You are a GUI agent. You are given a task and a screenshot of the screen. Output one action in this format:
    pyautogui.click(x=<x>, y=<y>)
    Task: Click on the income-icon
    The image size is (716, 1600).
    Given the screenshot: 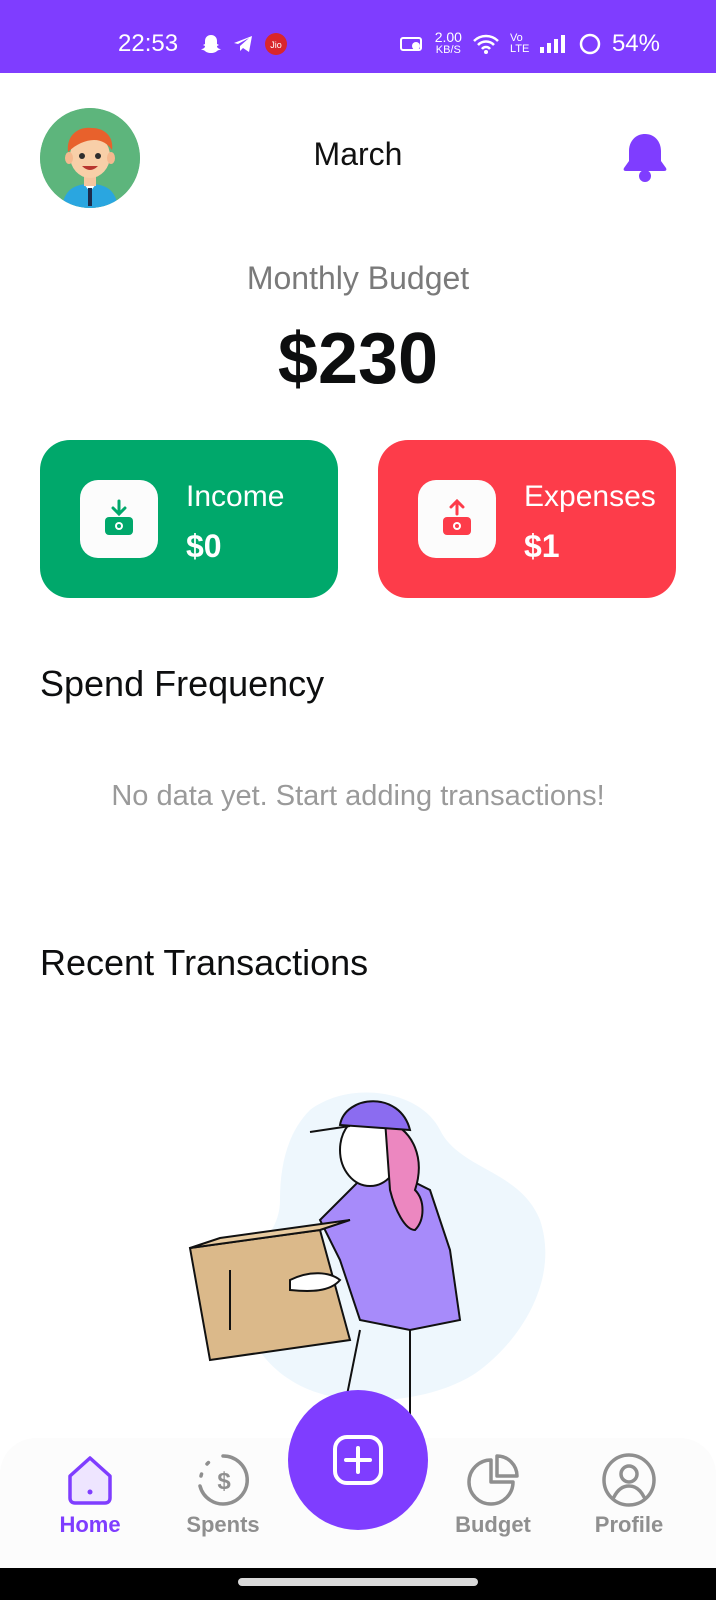 What is the action you would take?
    pyautogui.click(x=119, y=517)
    